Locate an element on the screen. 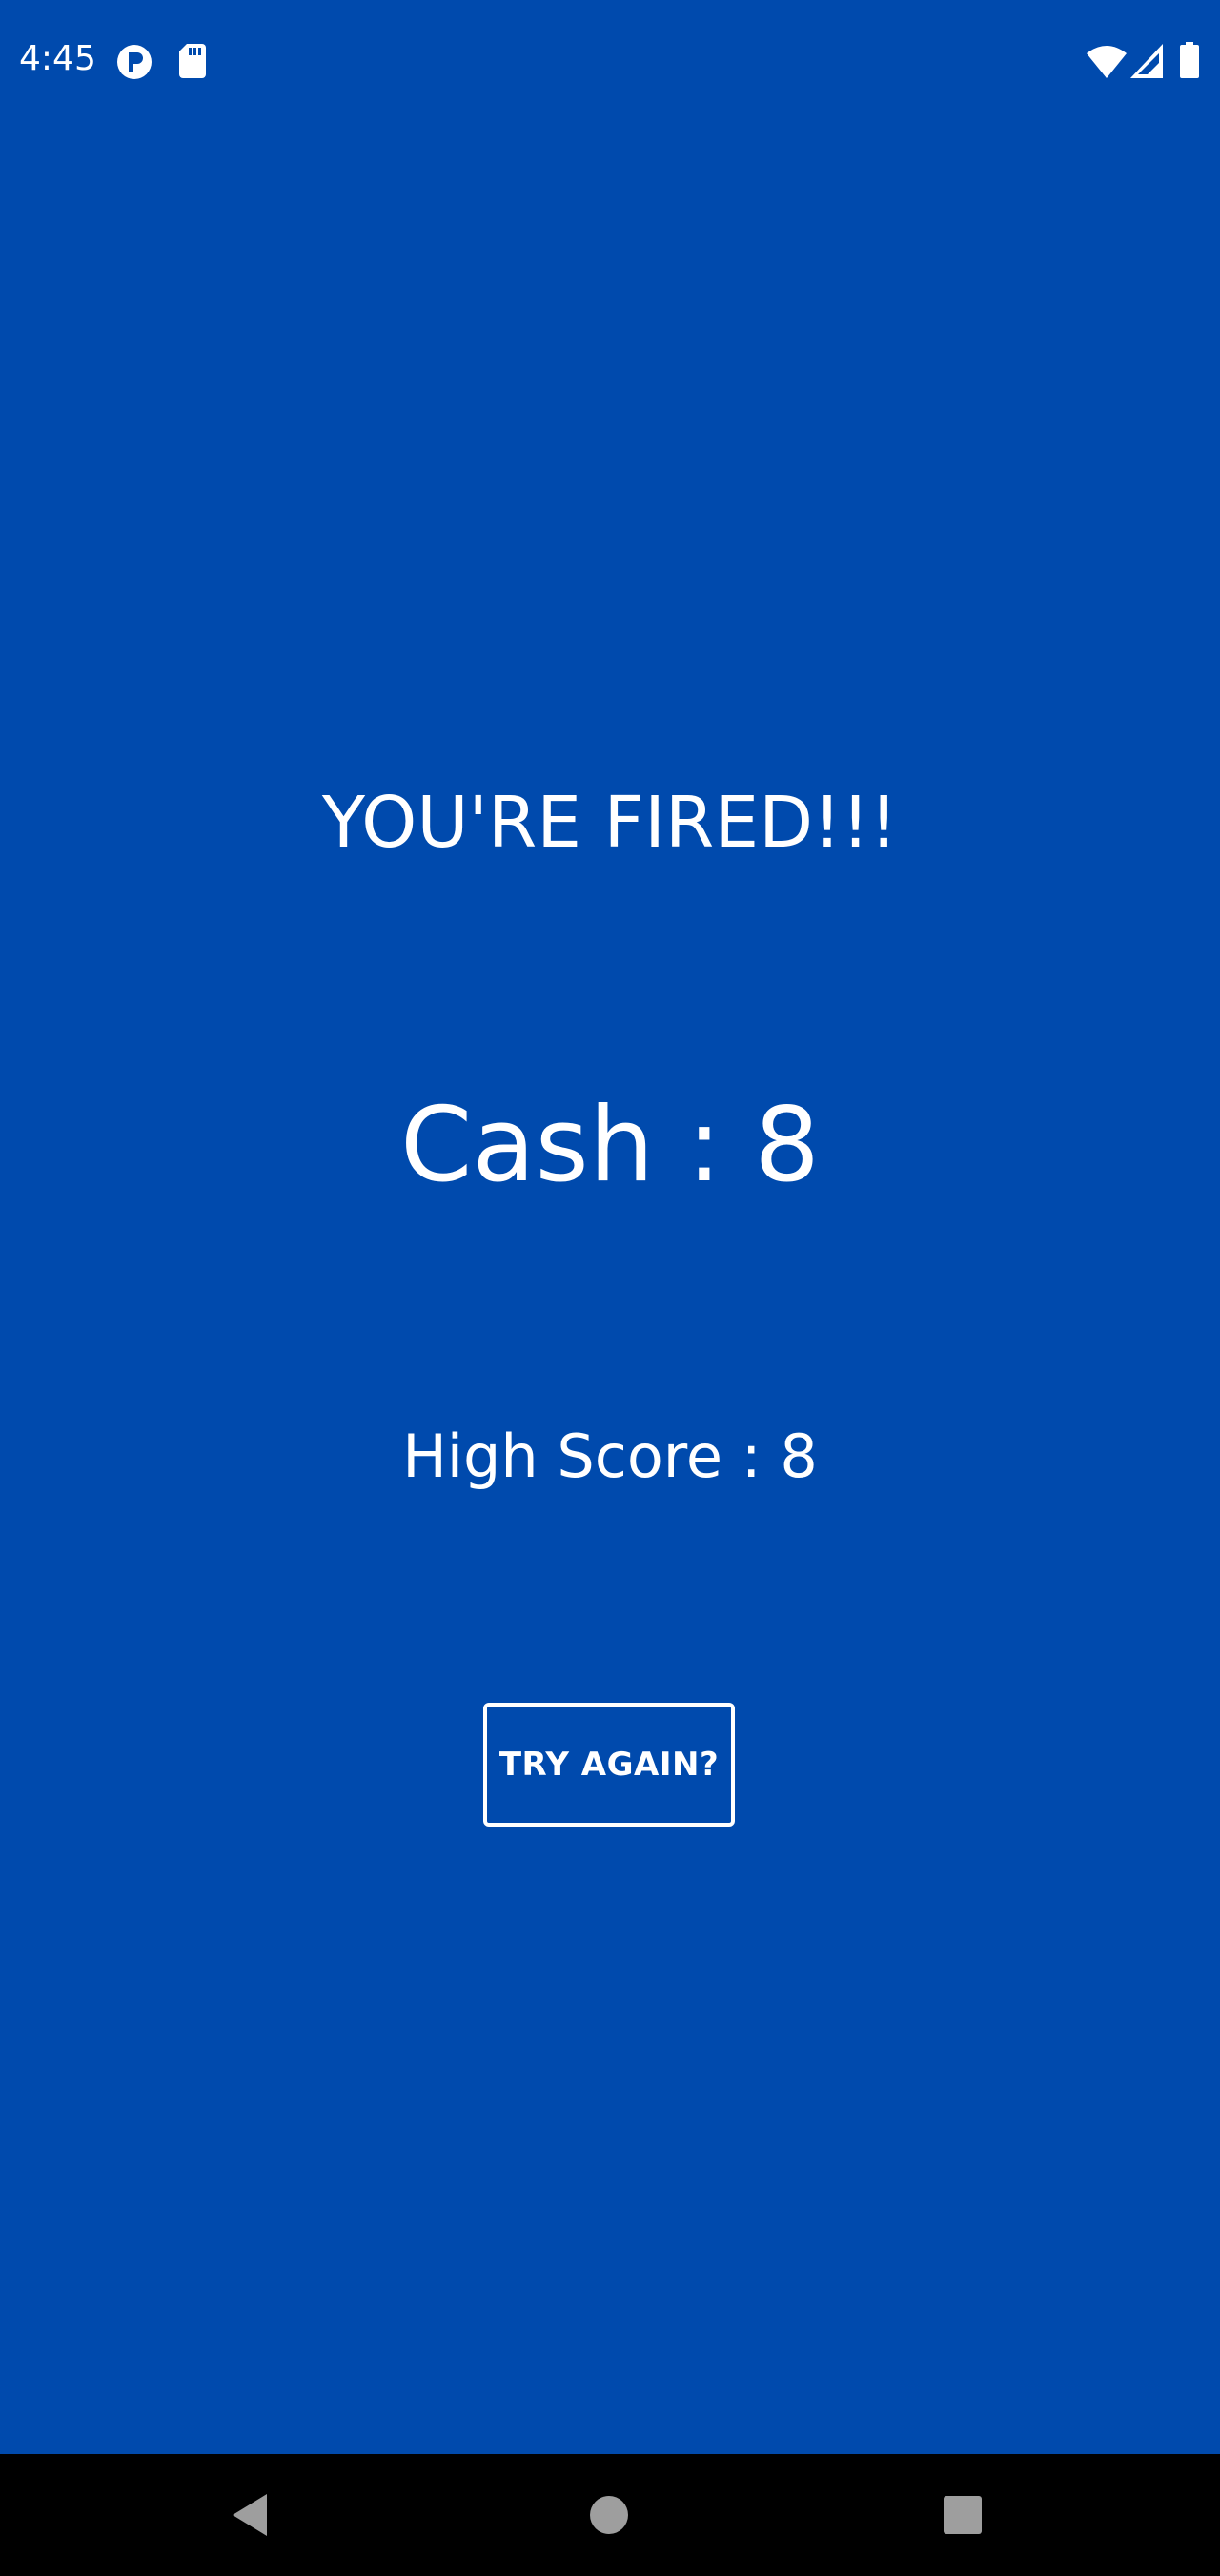 Image resolution: width=1220 pixels, height=2576 pixels. battery-icon is located at coordinates (1189, 60).